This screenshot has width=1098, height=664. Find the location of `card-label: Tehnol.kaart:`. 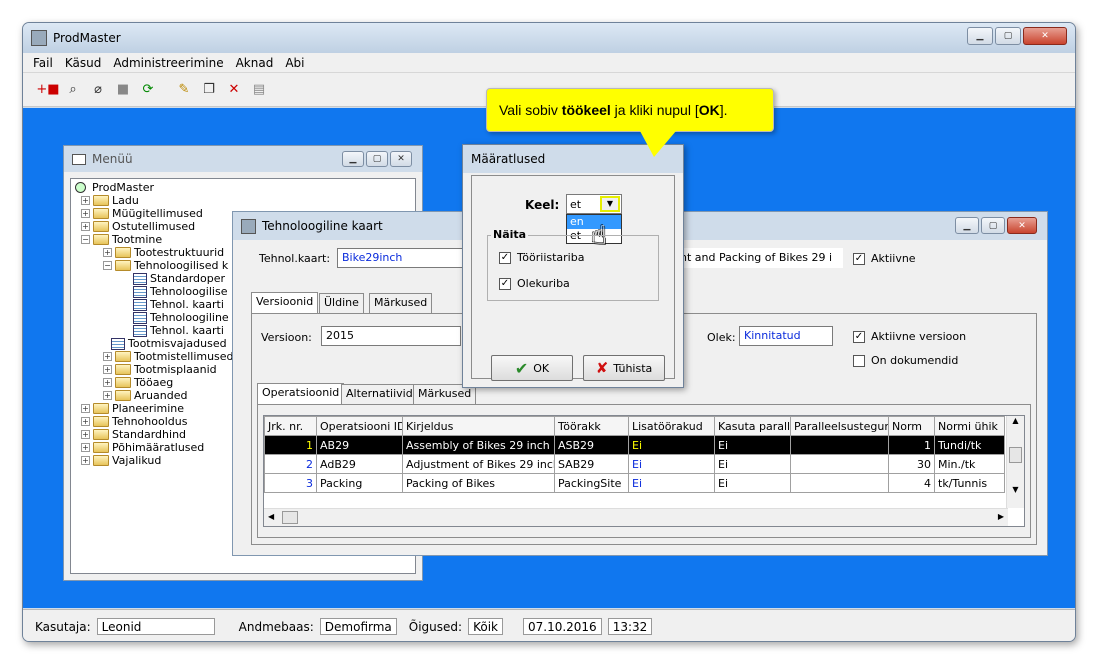

card-label: Tehnol.kaart: is located at coordinates (295, 258).